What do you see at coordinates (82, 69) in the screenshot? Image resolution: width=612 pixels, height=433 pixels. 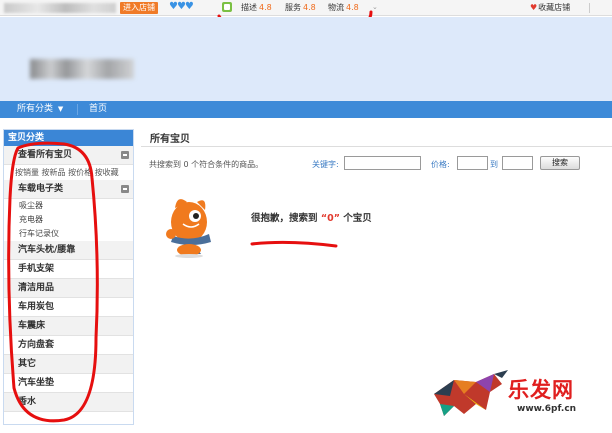 I see `shop-logo-blurred` at bounding box center [82, 69].